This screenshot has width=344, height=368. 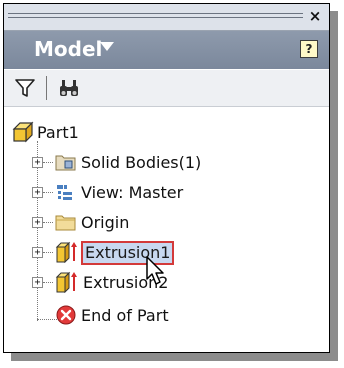 What do you see at coordinates (46, 88) in the screenshot?
I see `toolbar-separator` at bounding box center [46, 88].